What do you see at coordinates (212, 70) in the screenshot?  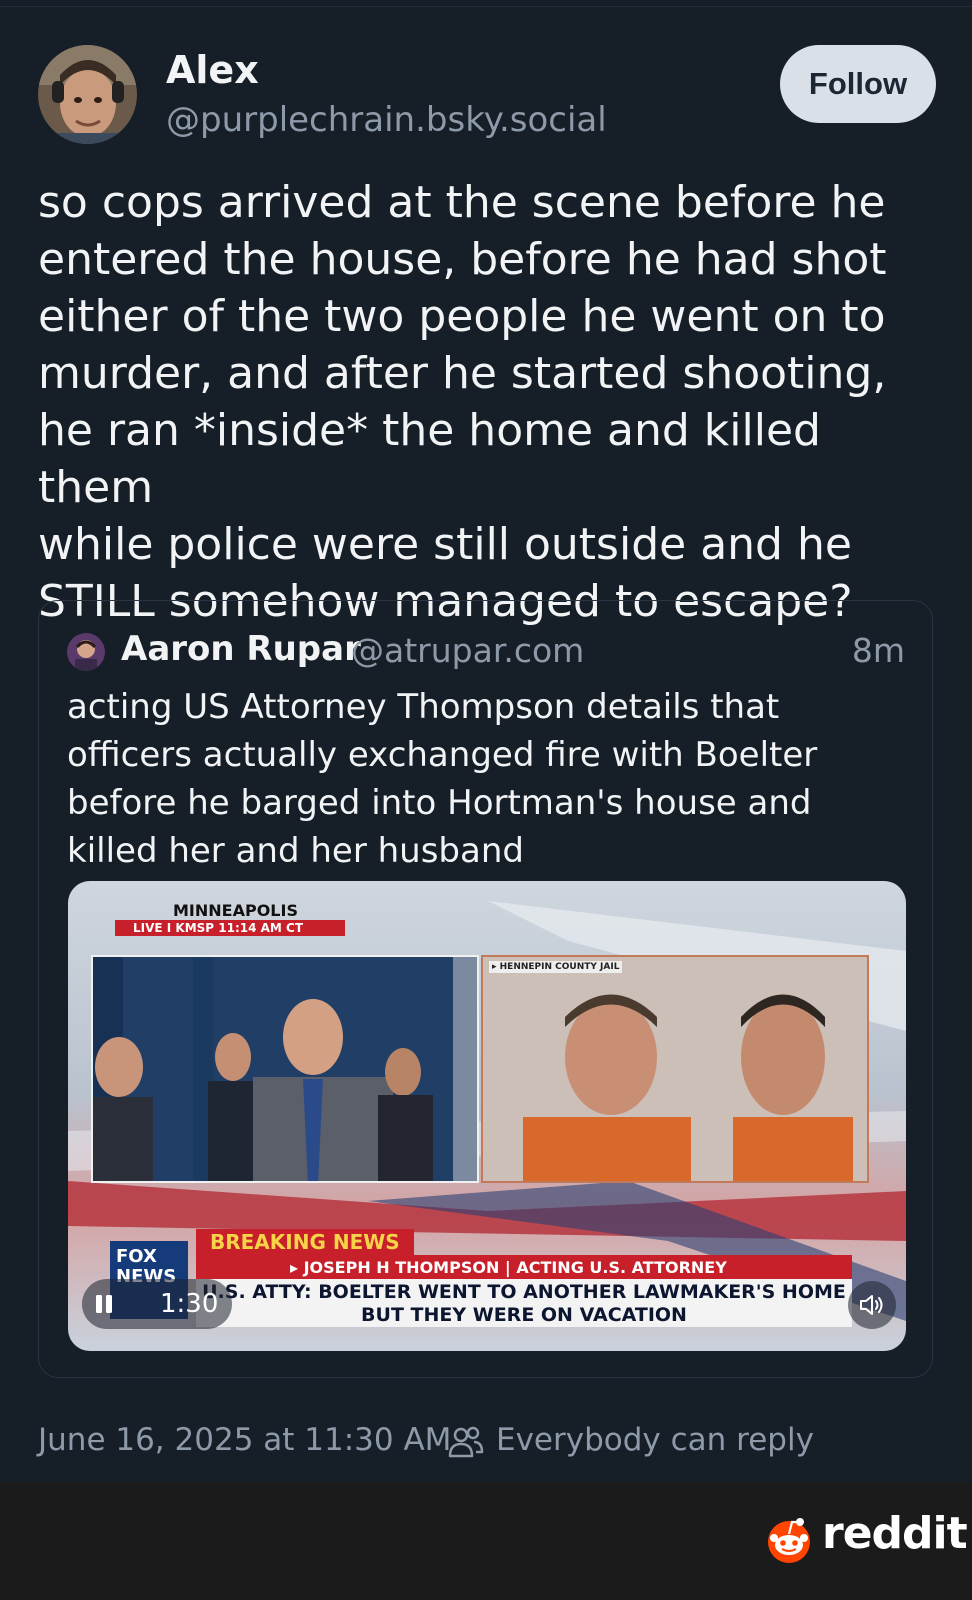 I see `author-name: Alex` at bounding box center [212, 70].